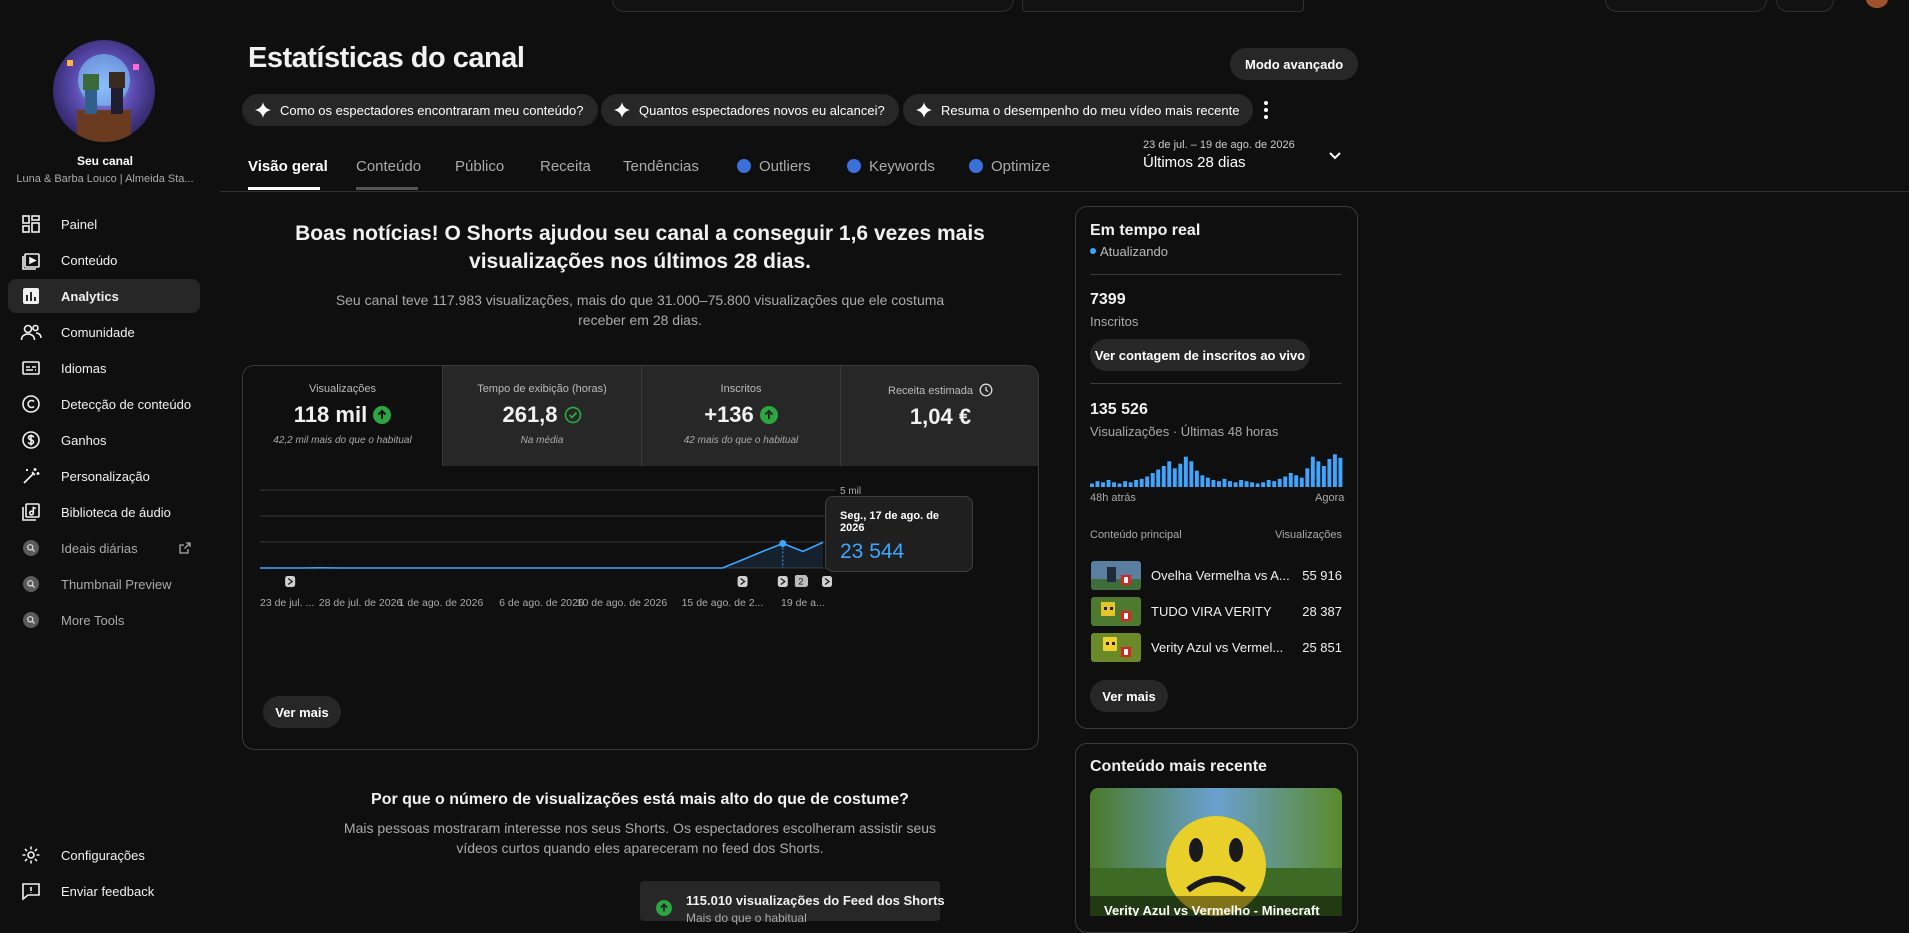 The image size is (1909, 933). Describe the element at coordinates (185, 548) in the screenshot. I see `external-link-icon` at that location.